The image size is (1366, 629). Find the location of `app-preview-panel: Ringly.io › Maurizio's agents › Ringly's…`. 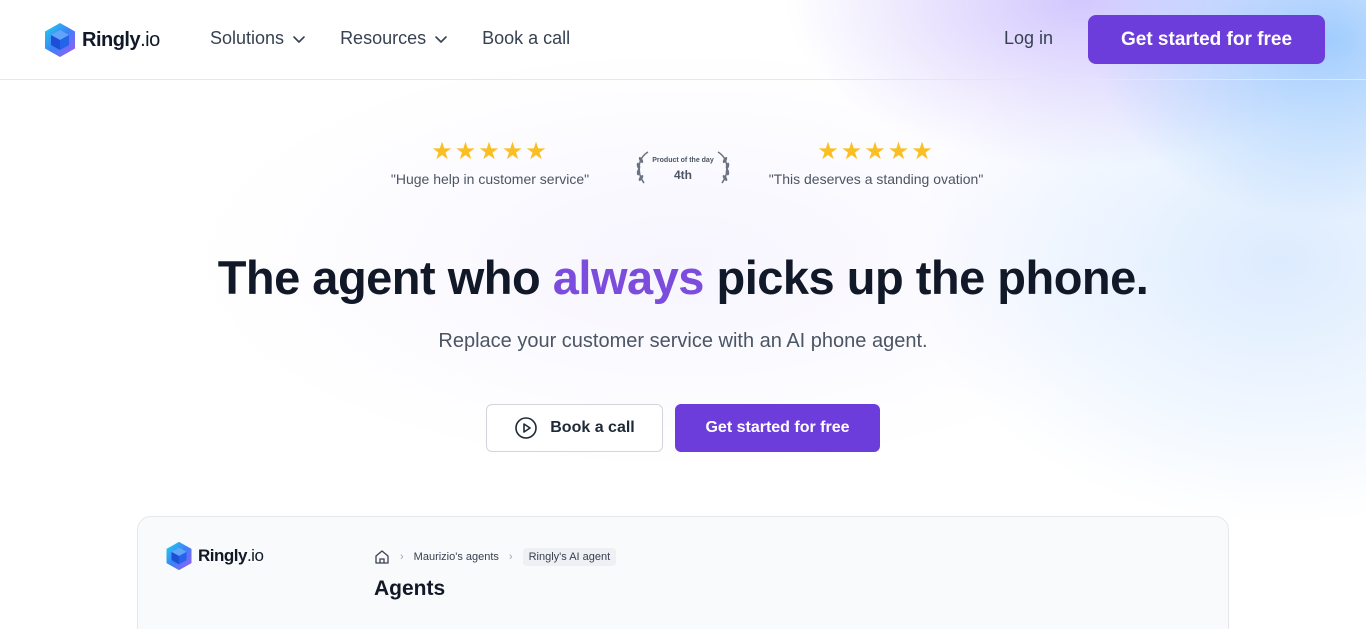

app-preview-panel: Ringly.io › Maurizio's agents › Ringly's… is located at coordinates (683, 572).